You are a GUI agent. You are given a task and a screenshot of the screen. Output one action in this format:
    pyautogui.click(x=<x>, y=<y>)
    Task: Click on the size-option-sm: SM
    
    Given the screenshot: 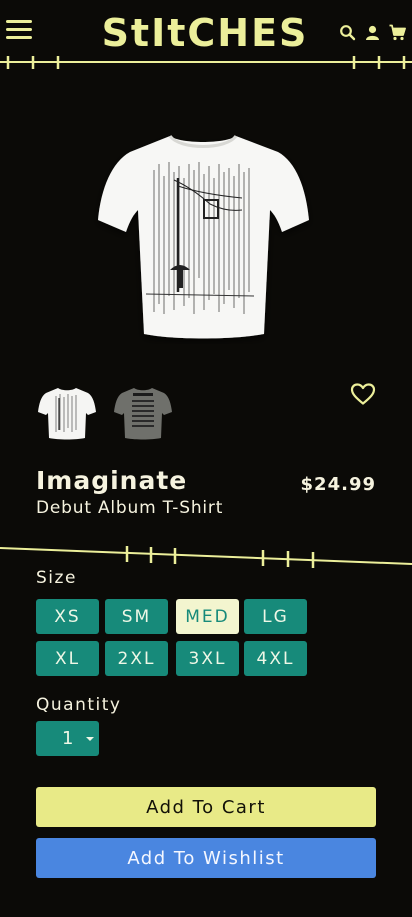 What is the action you would take?
    pyautogui.click(x=136, y=616)
    